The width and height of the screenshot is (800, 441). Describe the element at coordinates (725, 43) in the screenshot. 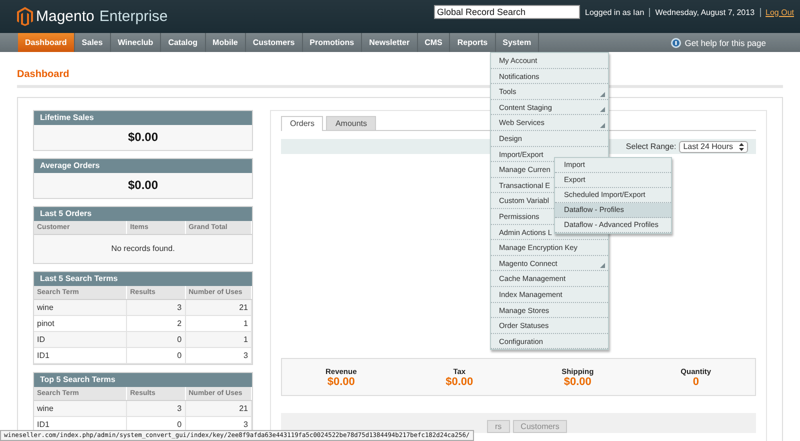

I see `help-link: Get help for this page` at that location.